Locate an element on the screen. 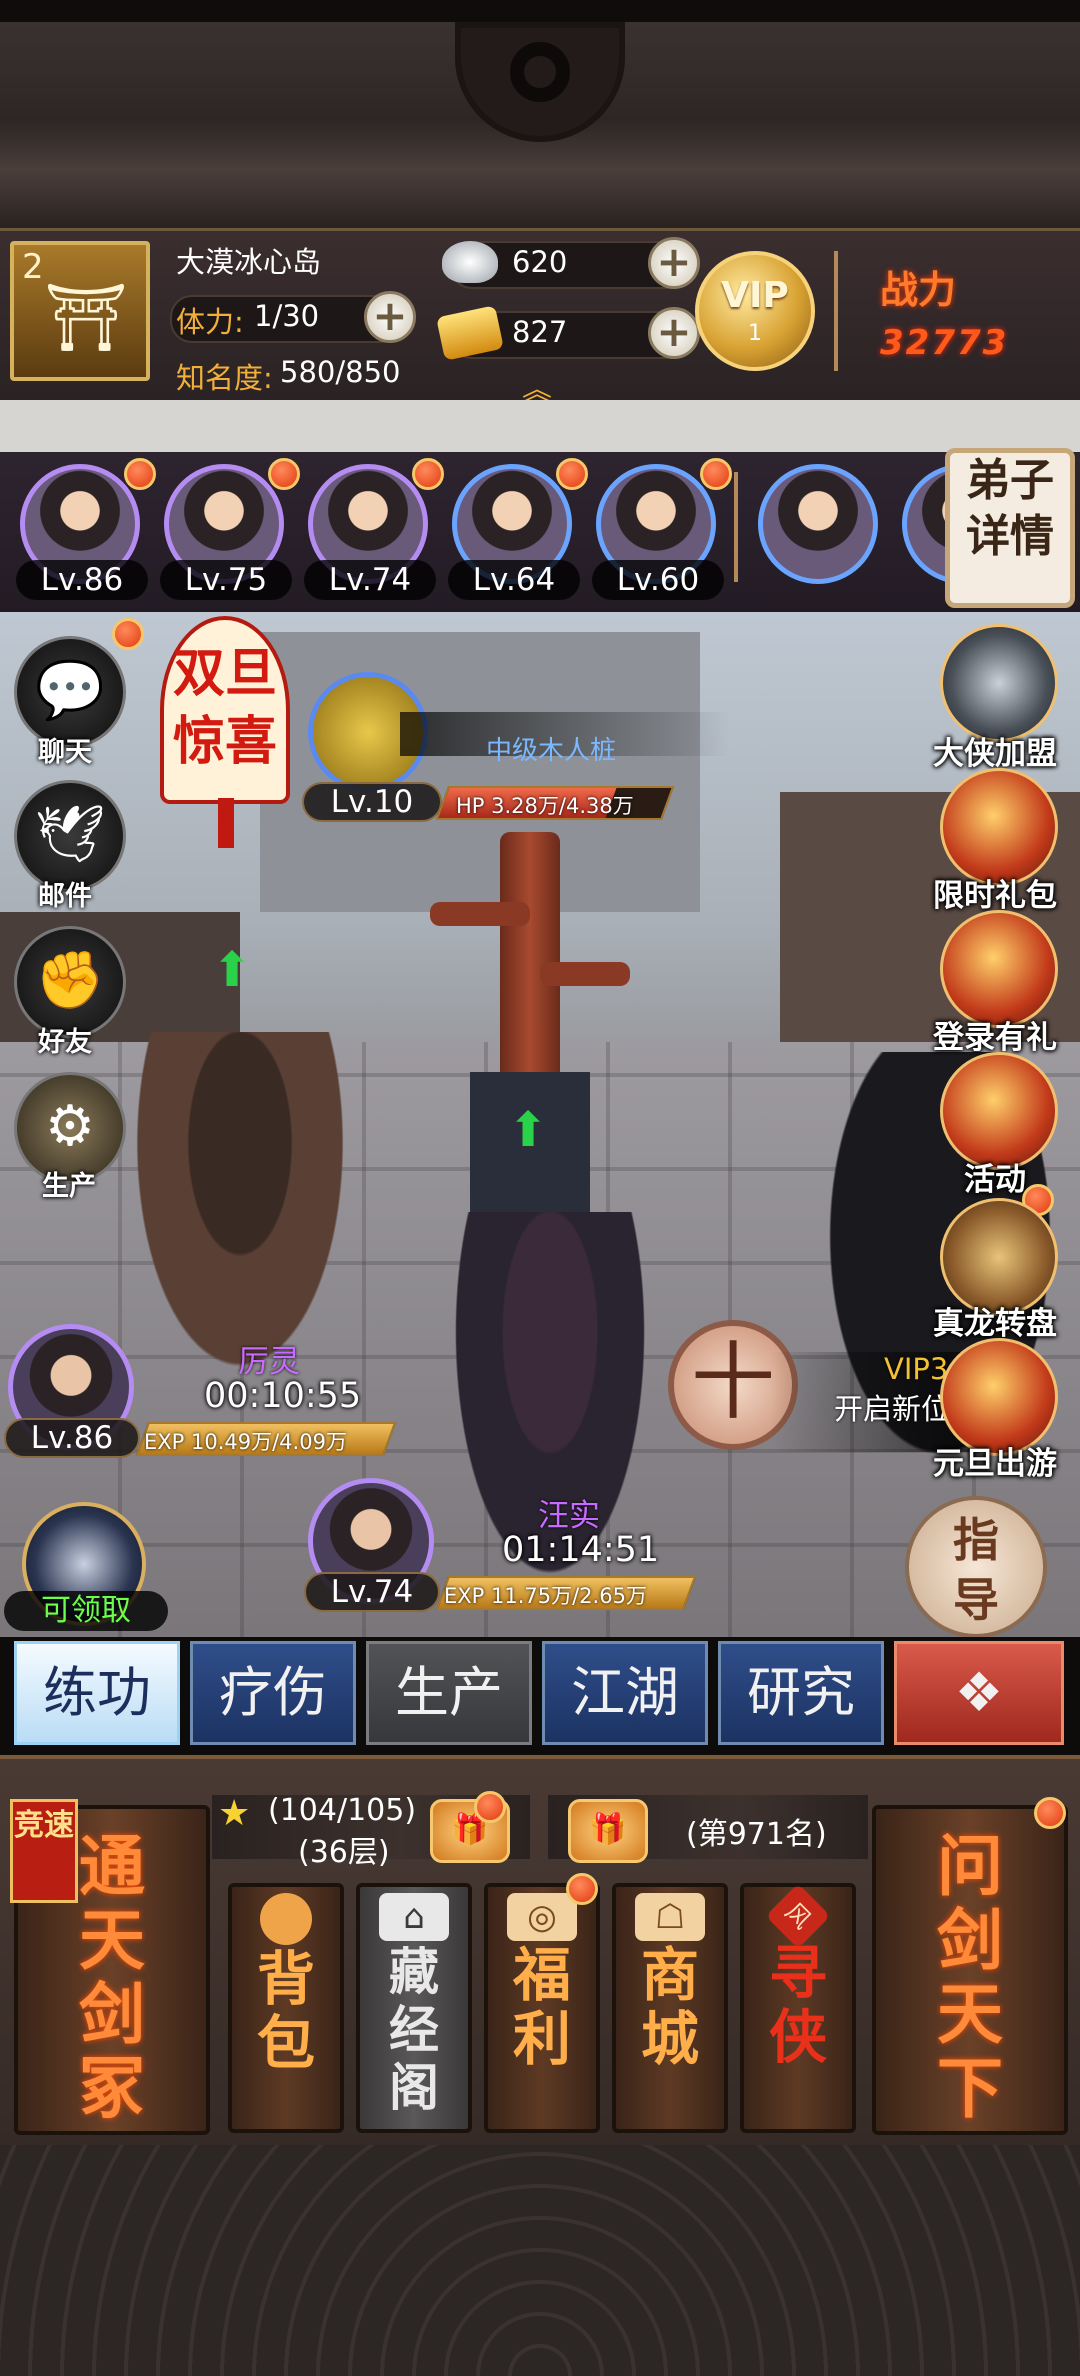  recruit-button: 风 寻侠 is located at coordinates (798, 2008).